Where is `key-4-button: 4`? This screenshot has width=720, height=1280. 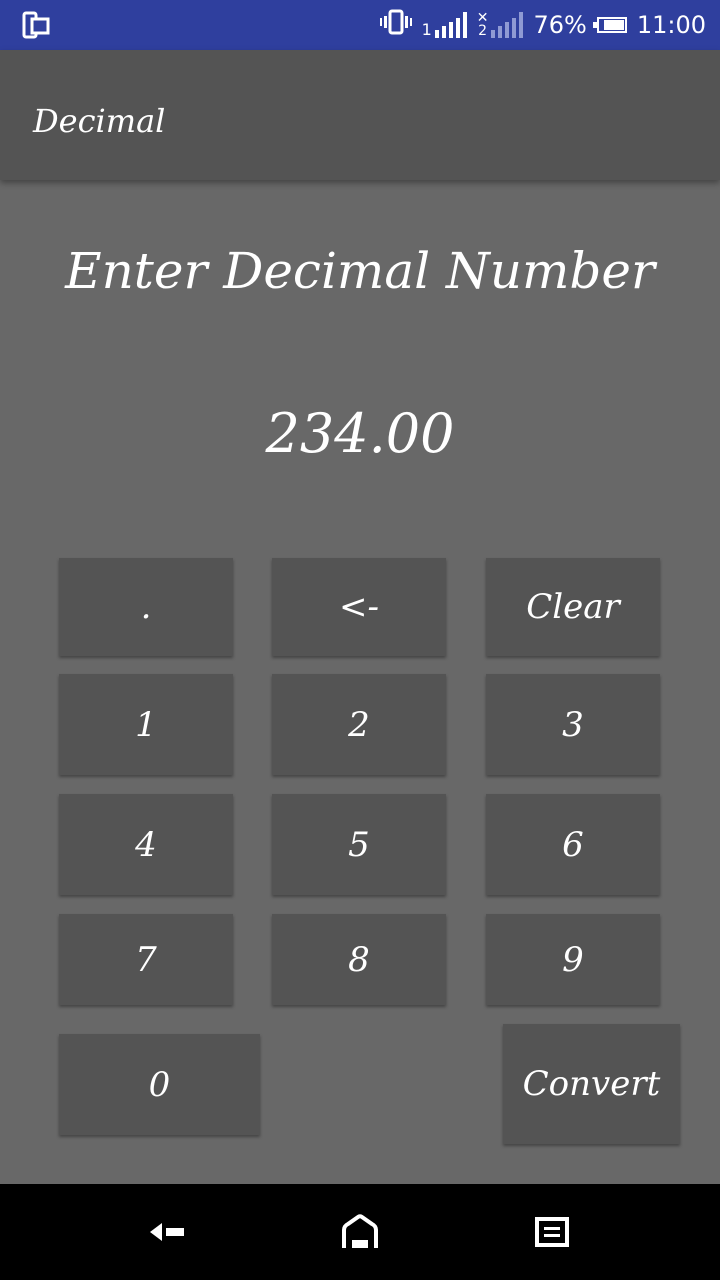
key-4-button: 4 is located at coordinates (146, 844).